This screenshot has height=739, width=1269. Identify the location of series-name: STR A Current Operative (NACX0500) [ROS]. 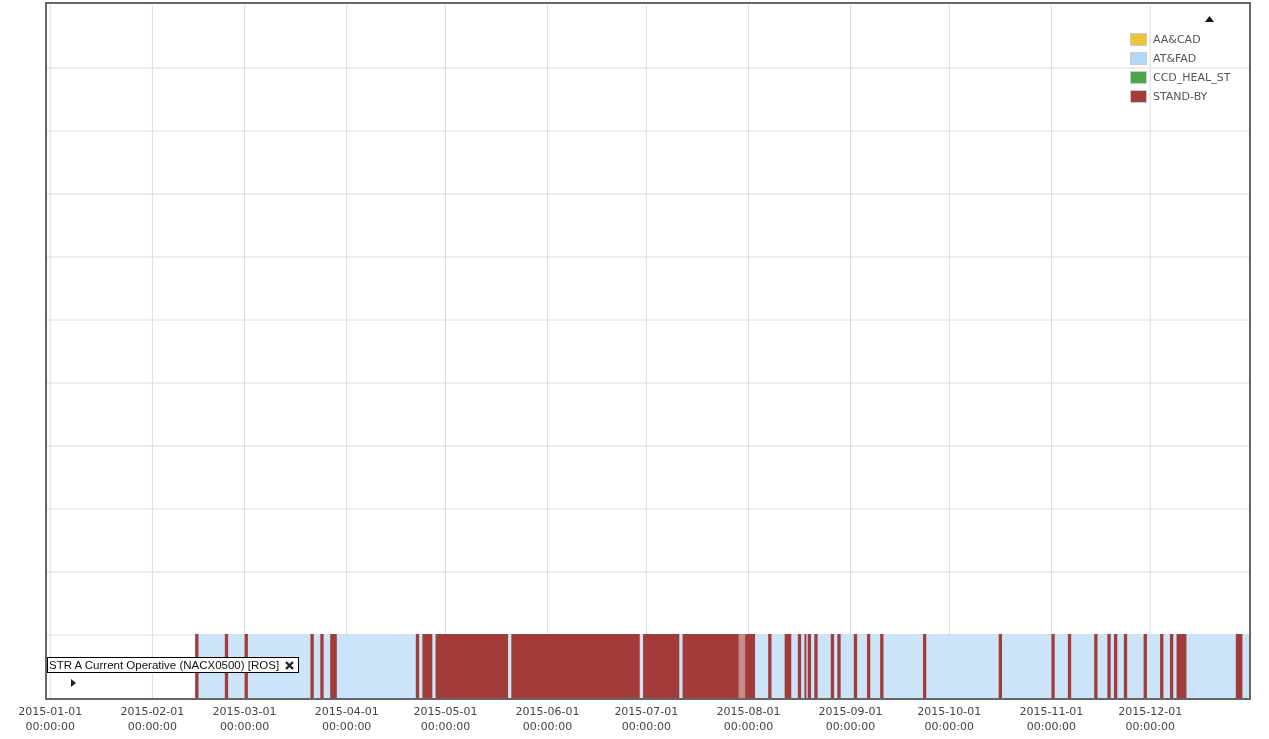
(164, 665).